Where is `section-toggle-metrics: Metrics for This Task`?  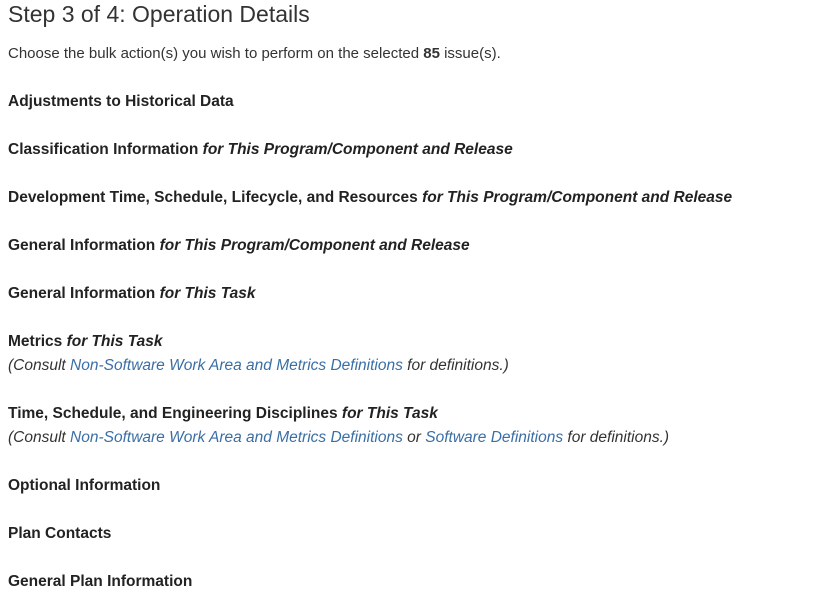 section-toggle-metrics: Metrics for This Task is located at coordinates (85, 342).